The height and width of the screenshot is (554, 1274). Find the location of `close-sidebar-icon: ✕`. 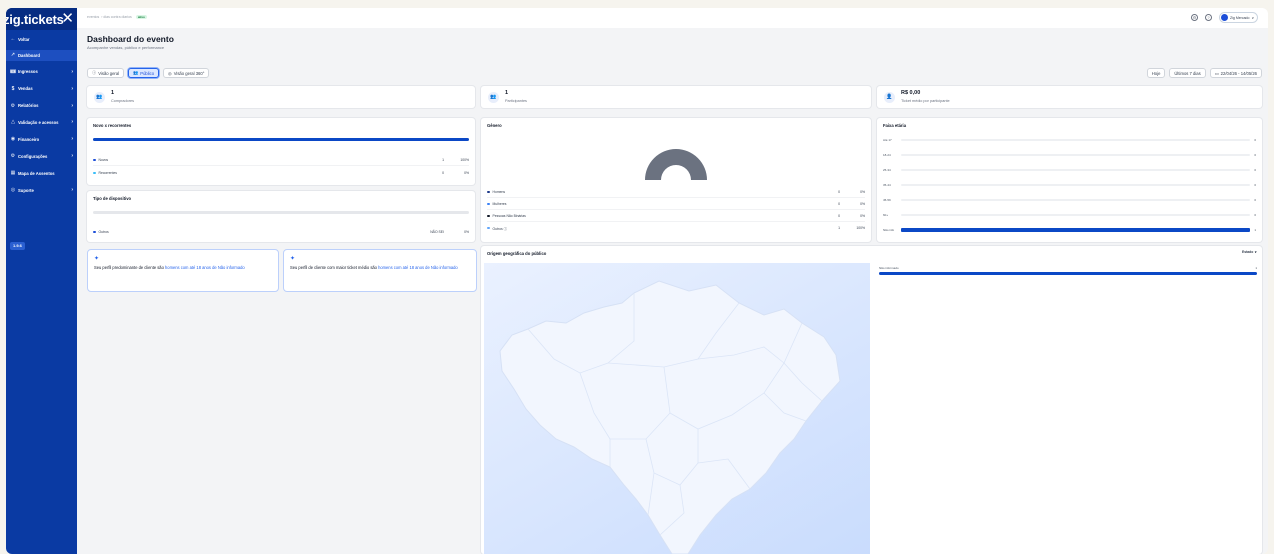

close-sidebar-icon: ✕ is located at coordinates (67, 19).